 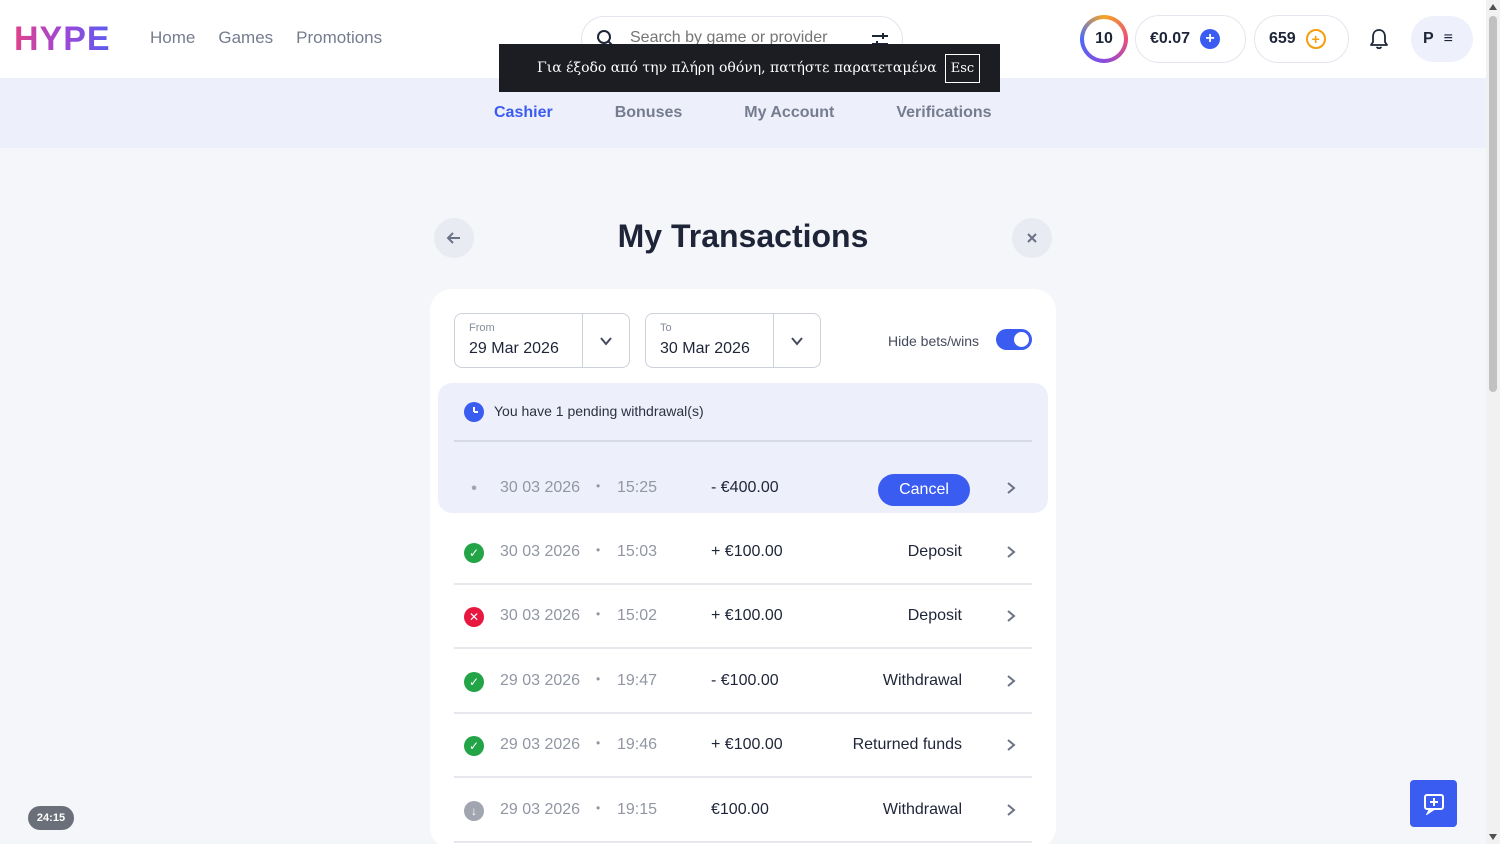 I want to click on page-title: My Transactions, so click(x=743, y=236).